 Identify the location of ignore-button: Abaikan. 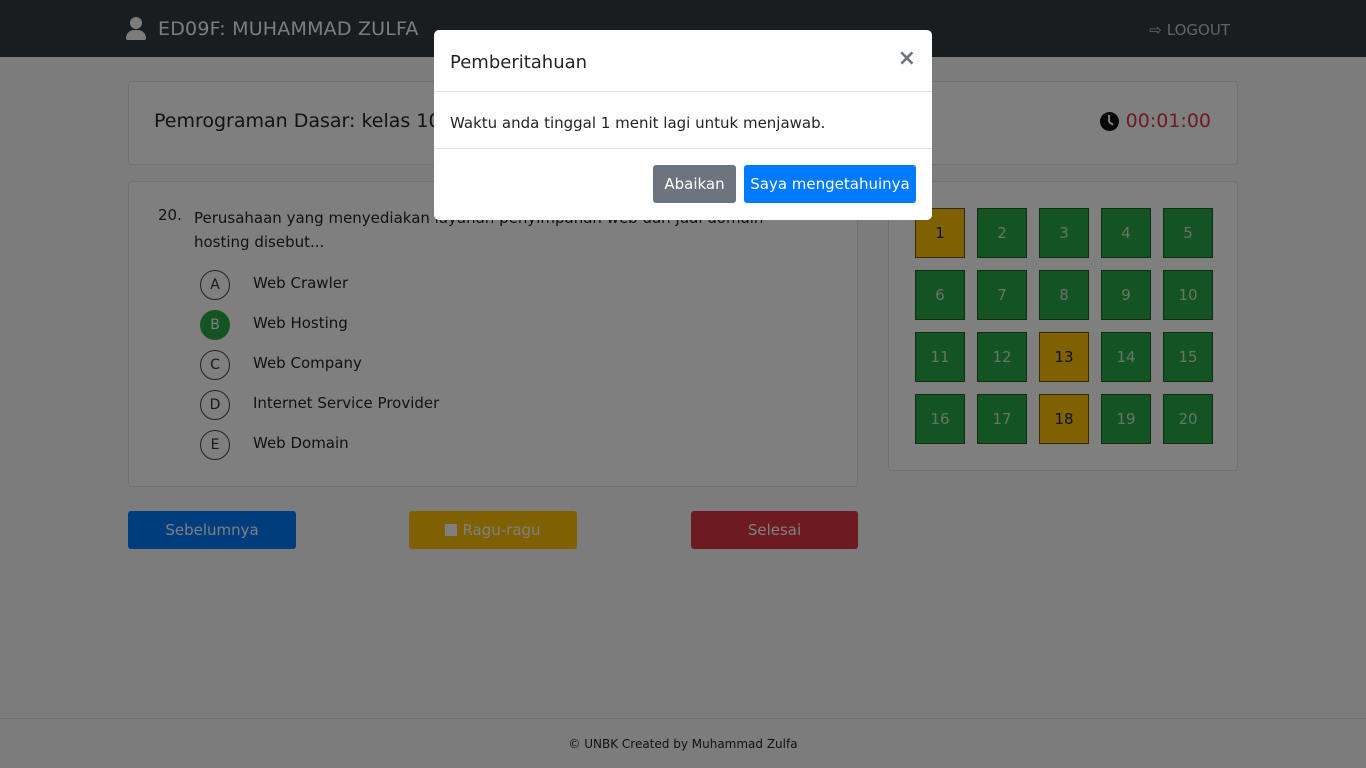
(694, 184).